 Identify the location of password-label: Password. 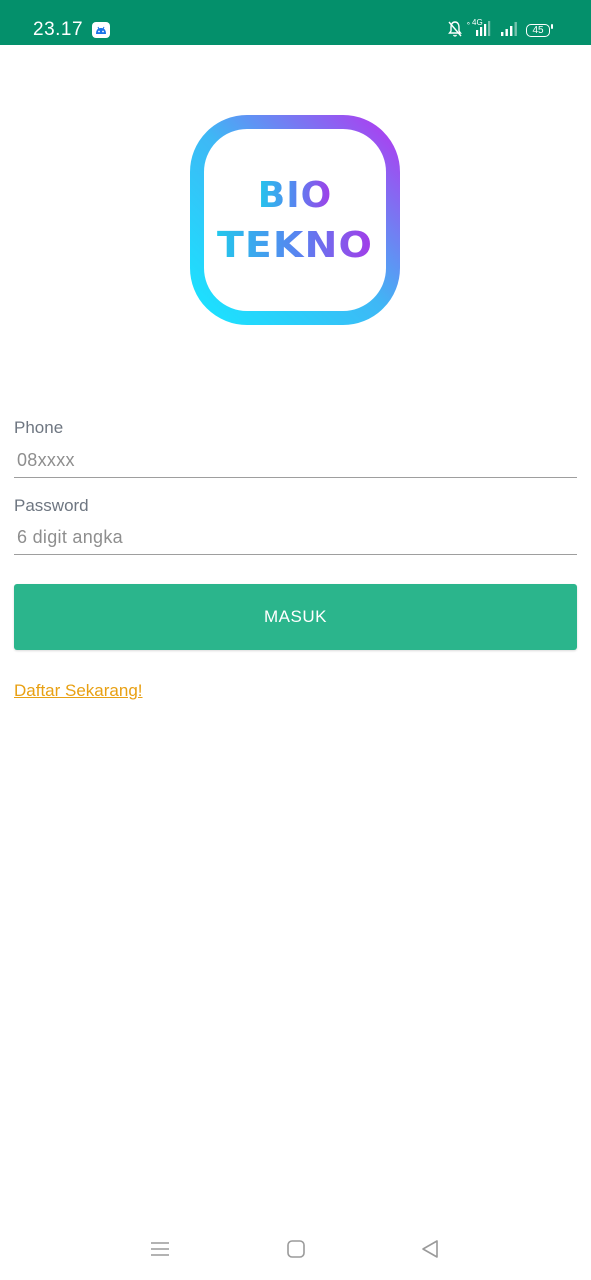
(51, 505).